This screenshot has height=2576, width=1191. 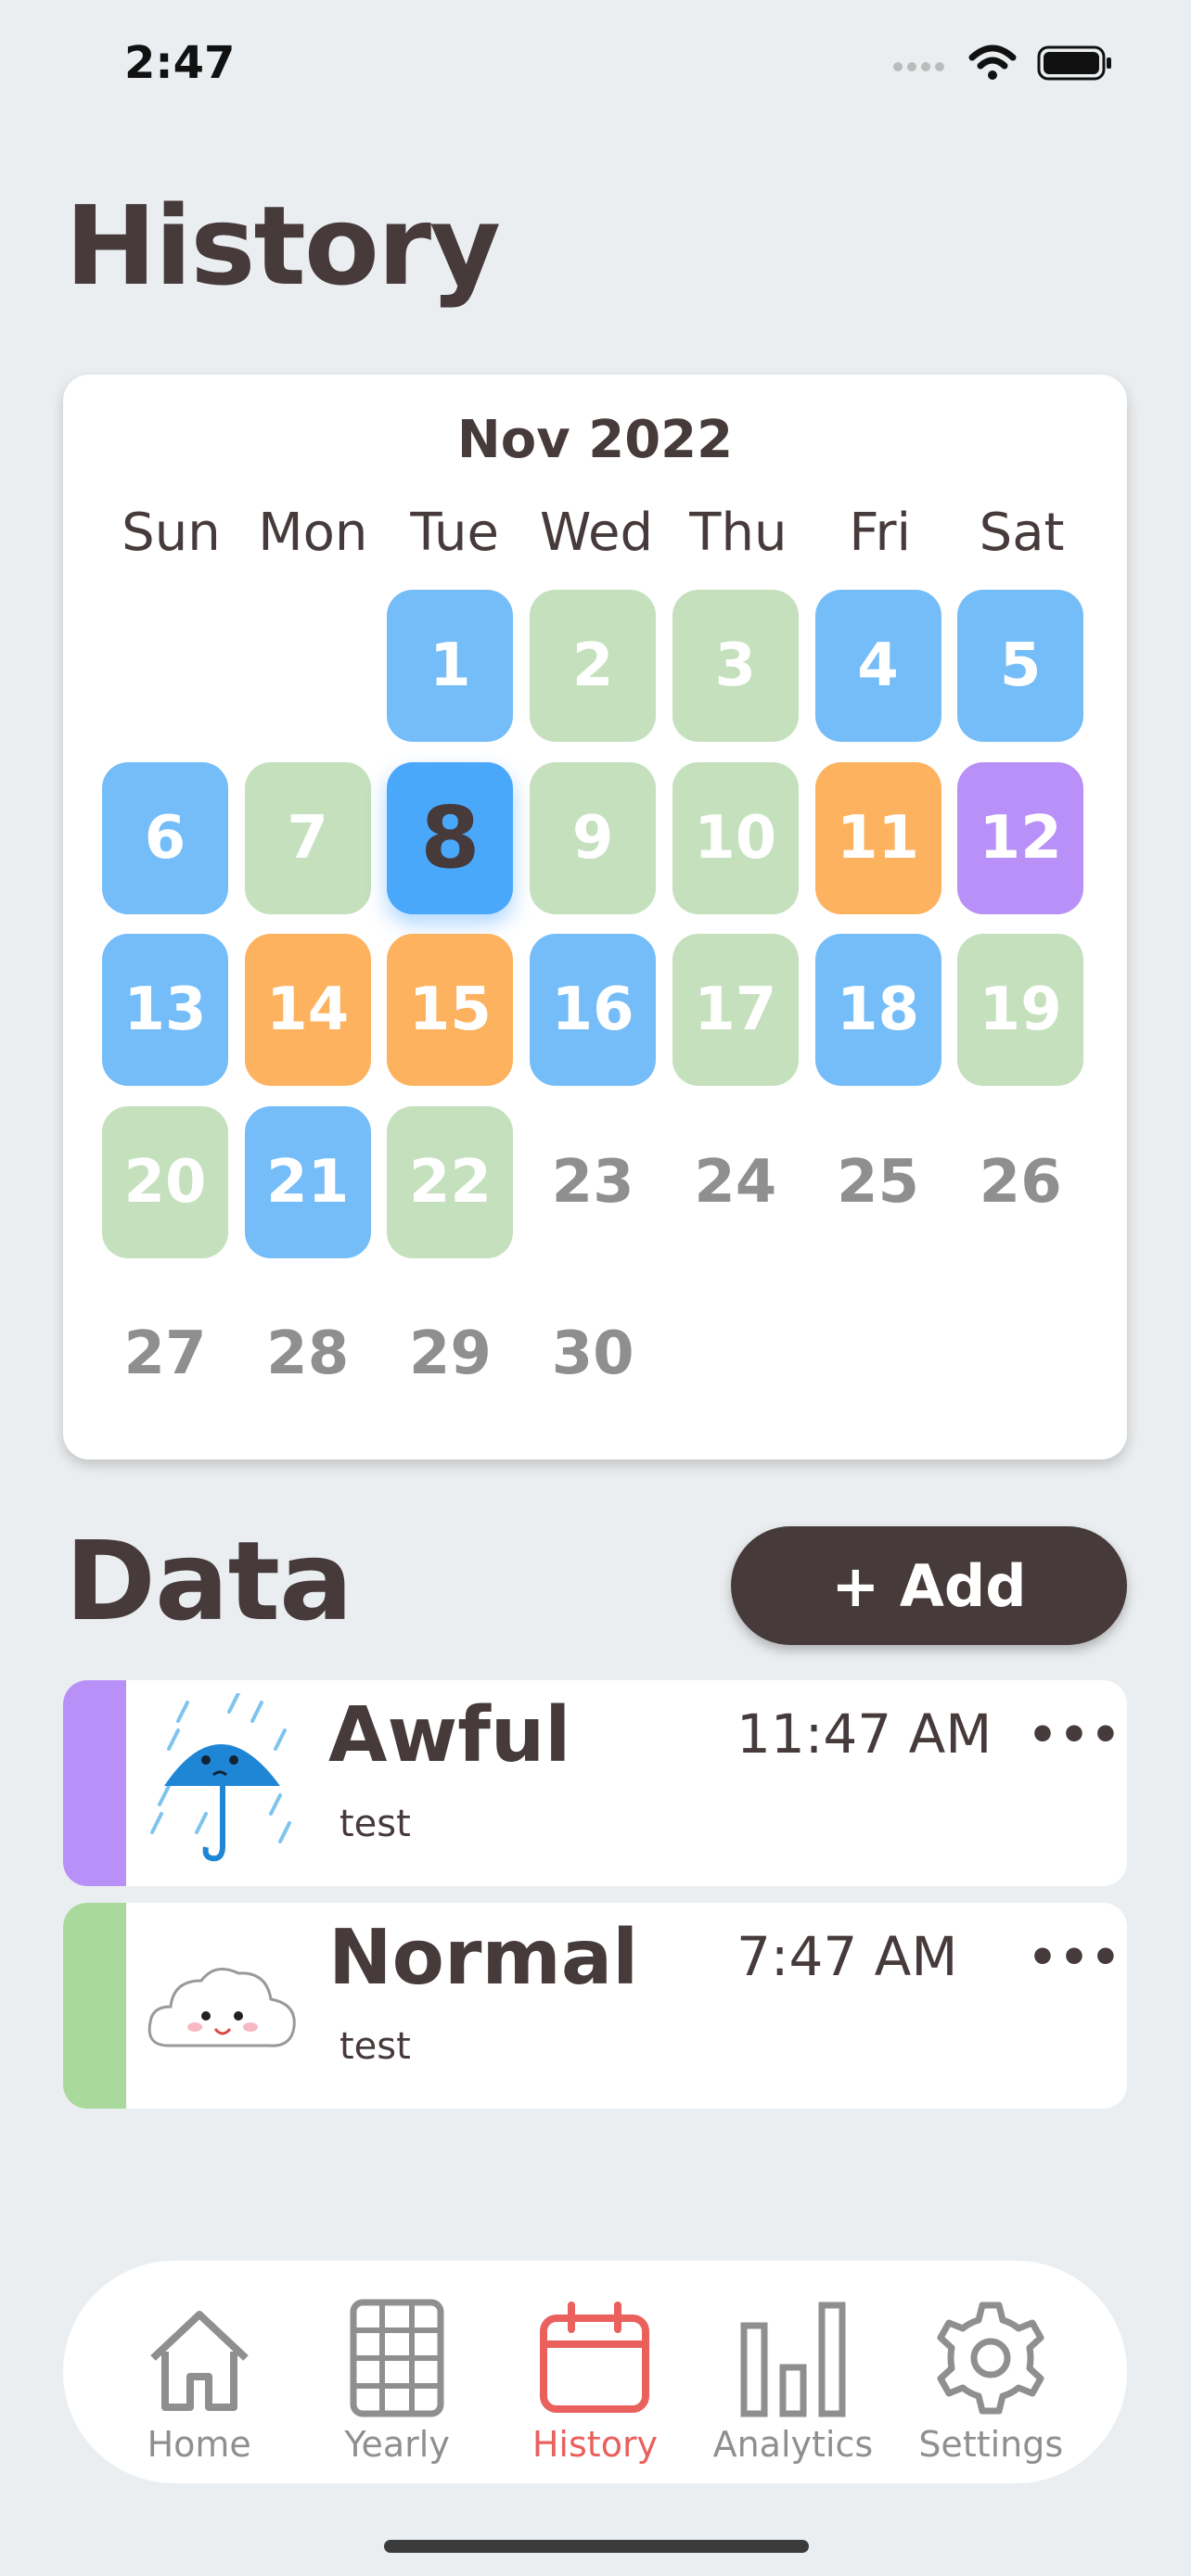 I want to click on calendar-day: 3, so click(x=735, y=666).